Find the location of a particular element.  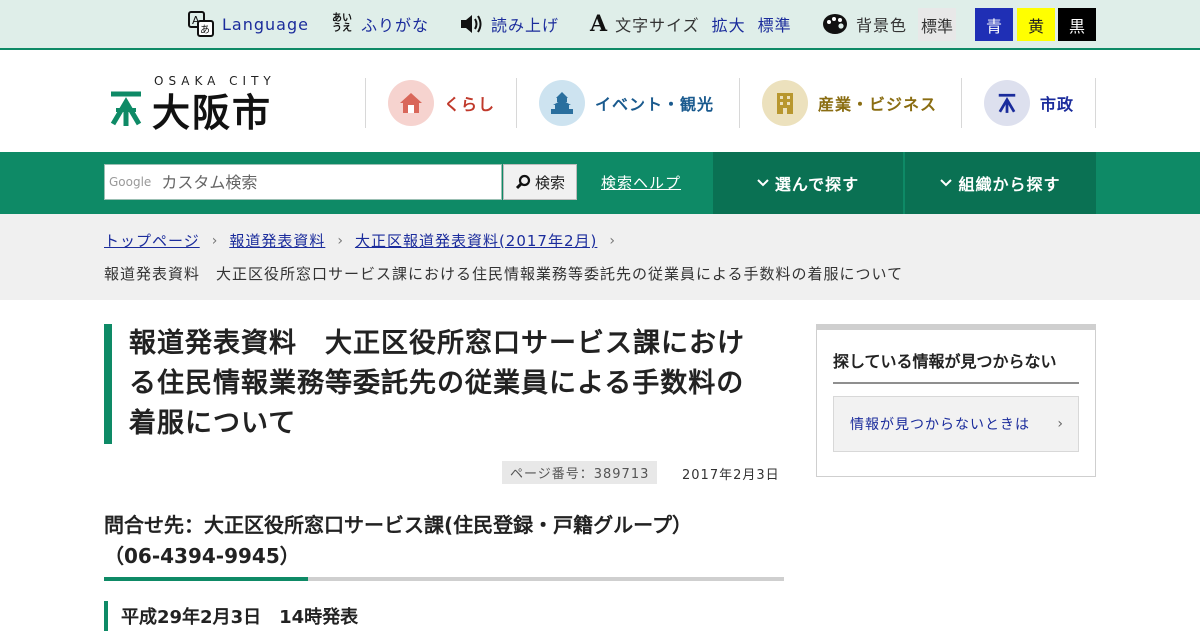

background-color-control: 背景色 is located at coordinates (864, 24).